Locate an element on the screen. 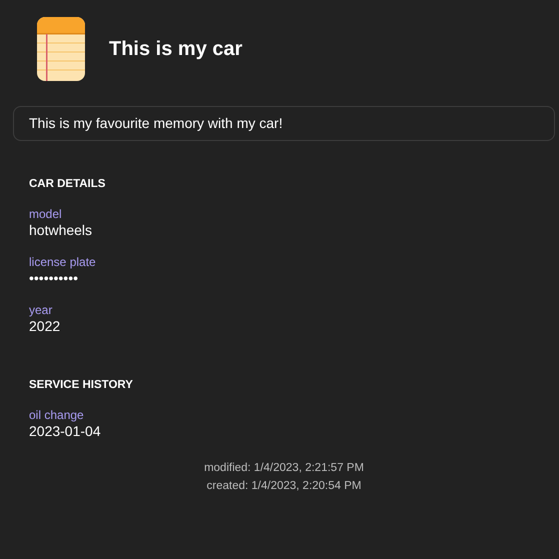  section-heading: CAR DETAILS is located at coordinates (67, 184).